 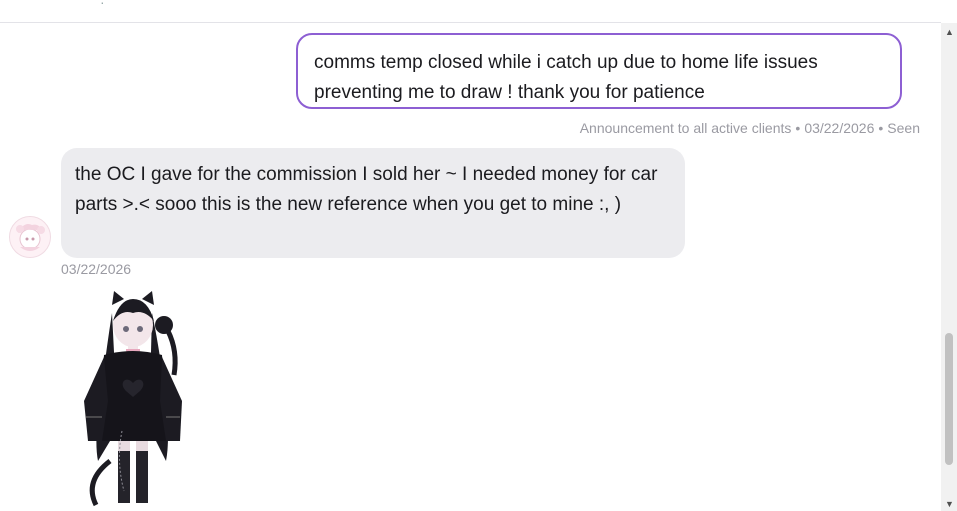 What do you see at coordinates (96, 269) in the screenshot?
I see `incoming-message-date: 03/22/2026` at bounding box center [96, 269].